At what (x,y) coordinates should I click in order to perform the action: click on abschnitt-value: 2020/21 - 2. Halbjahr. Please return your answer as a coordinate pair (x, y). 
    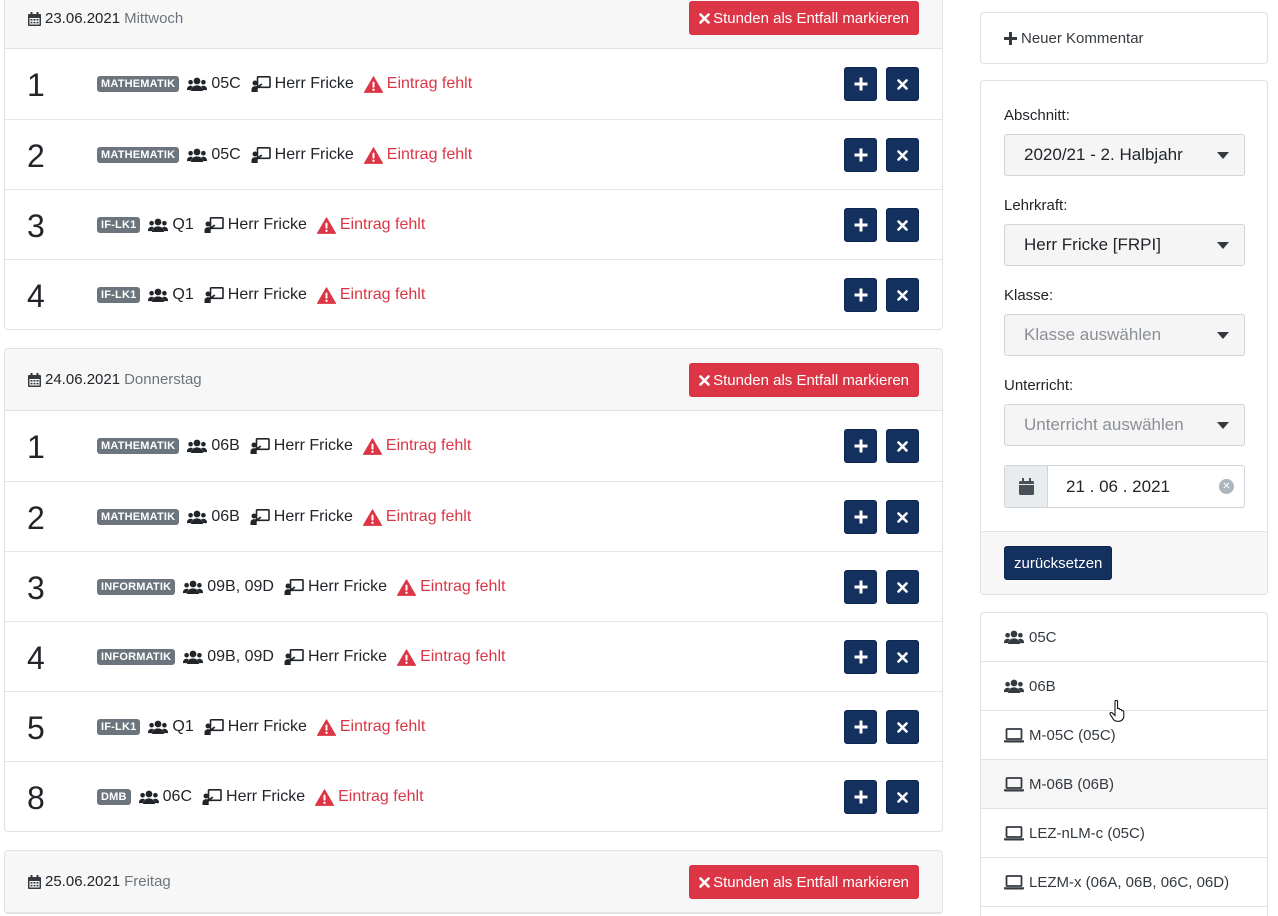
    Looking at the image, I should click on (1103, 154).